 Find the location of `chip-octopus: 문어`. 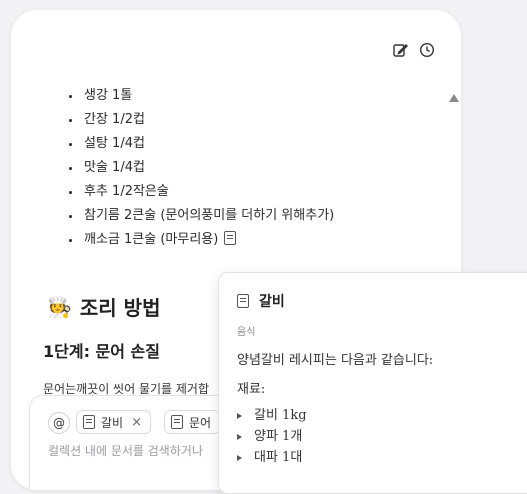

chip-octopus: 문어 is located at coordinates (192, 422).